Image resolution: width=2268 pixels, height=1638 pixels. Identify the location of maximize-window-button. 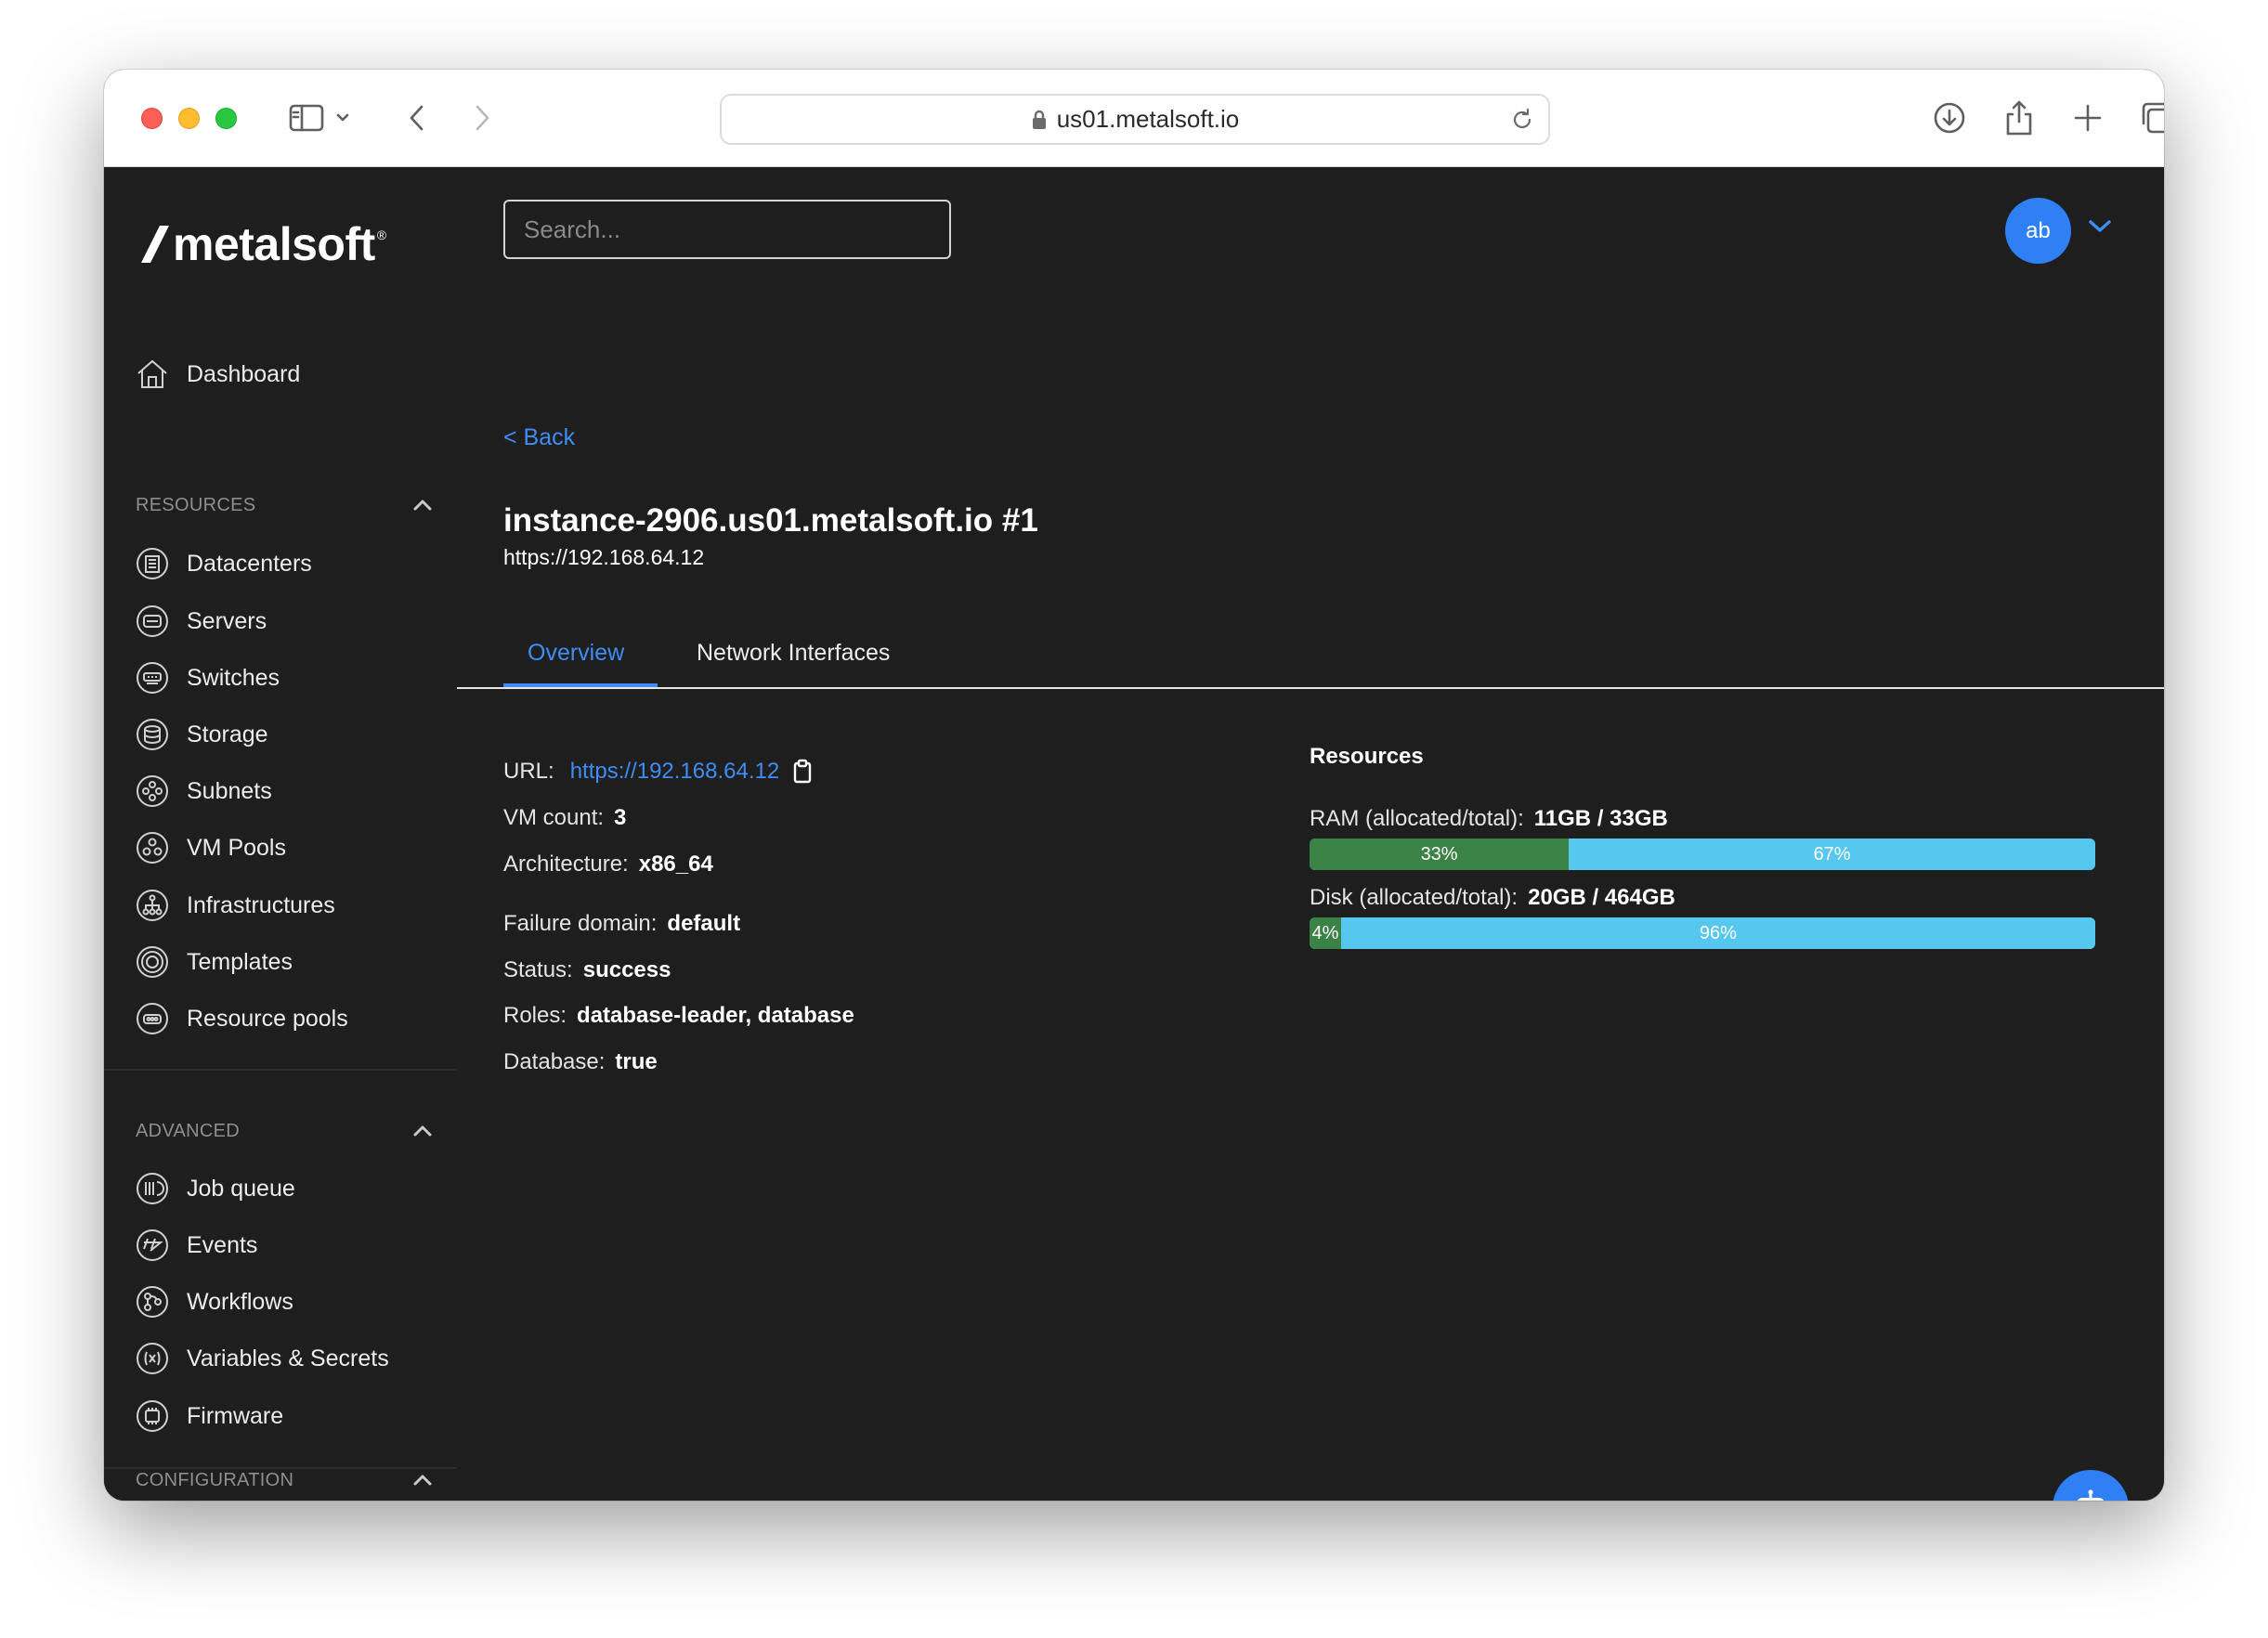
(226, 118).